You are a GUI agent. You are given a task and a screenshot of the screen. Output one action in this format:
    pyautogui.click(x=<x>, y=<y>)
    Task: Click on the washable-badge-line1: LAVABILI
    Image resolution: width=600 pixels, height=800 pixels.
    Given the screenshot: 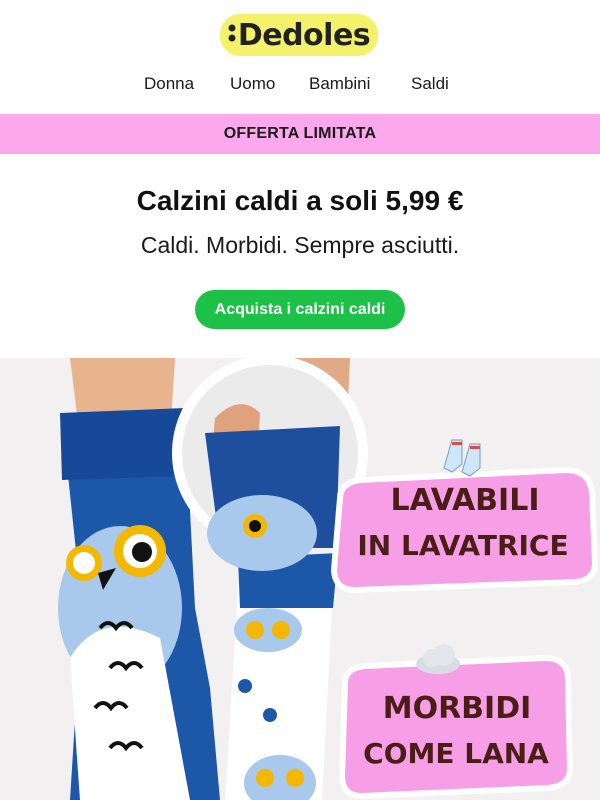 What is the action you would take?
    pyautogui.click(x=464, y=500)
    